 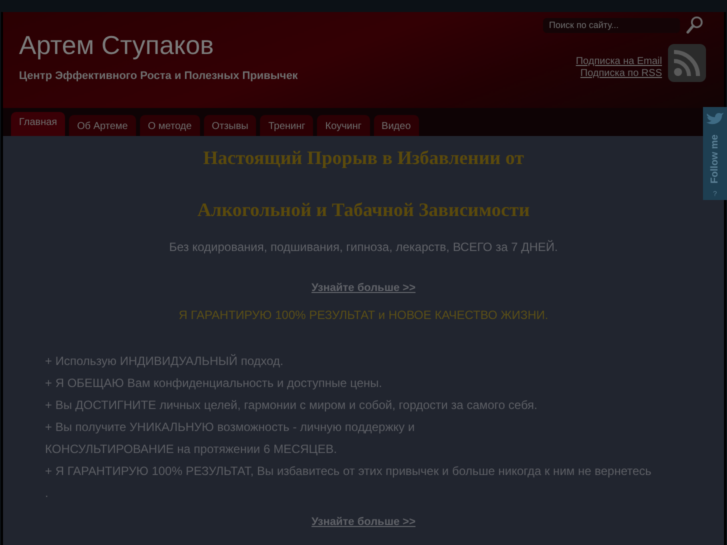 I want to click on benefit-text: + Я ОБЕЩАЮ Вам конфиденциальность и доступные цены., so click(x=214, y=383).